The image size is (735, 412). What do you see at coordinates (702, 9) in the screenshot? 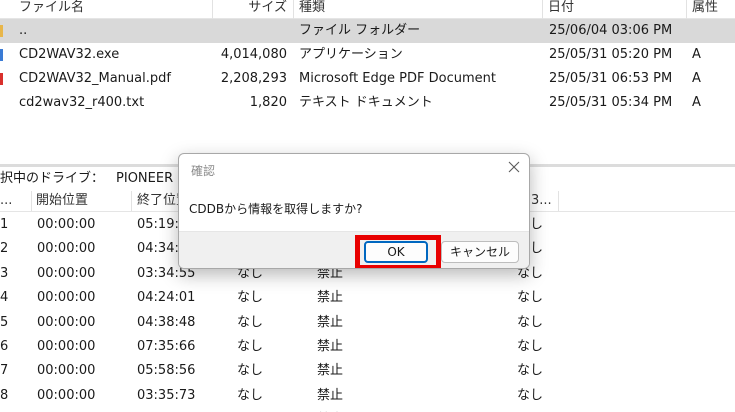
I see `column-header-attr: 属性` at bounding box center [702, 9].